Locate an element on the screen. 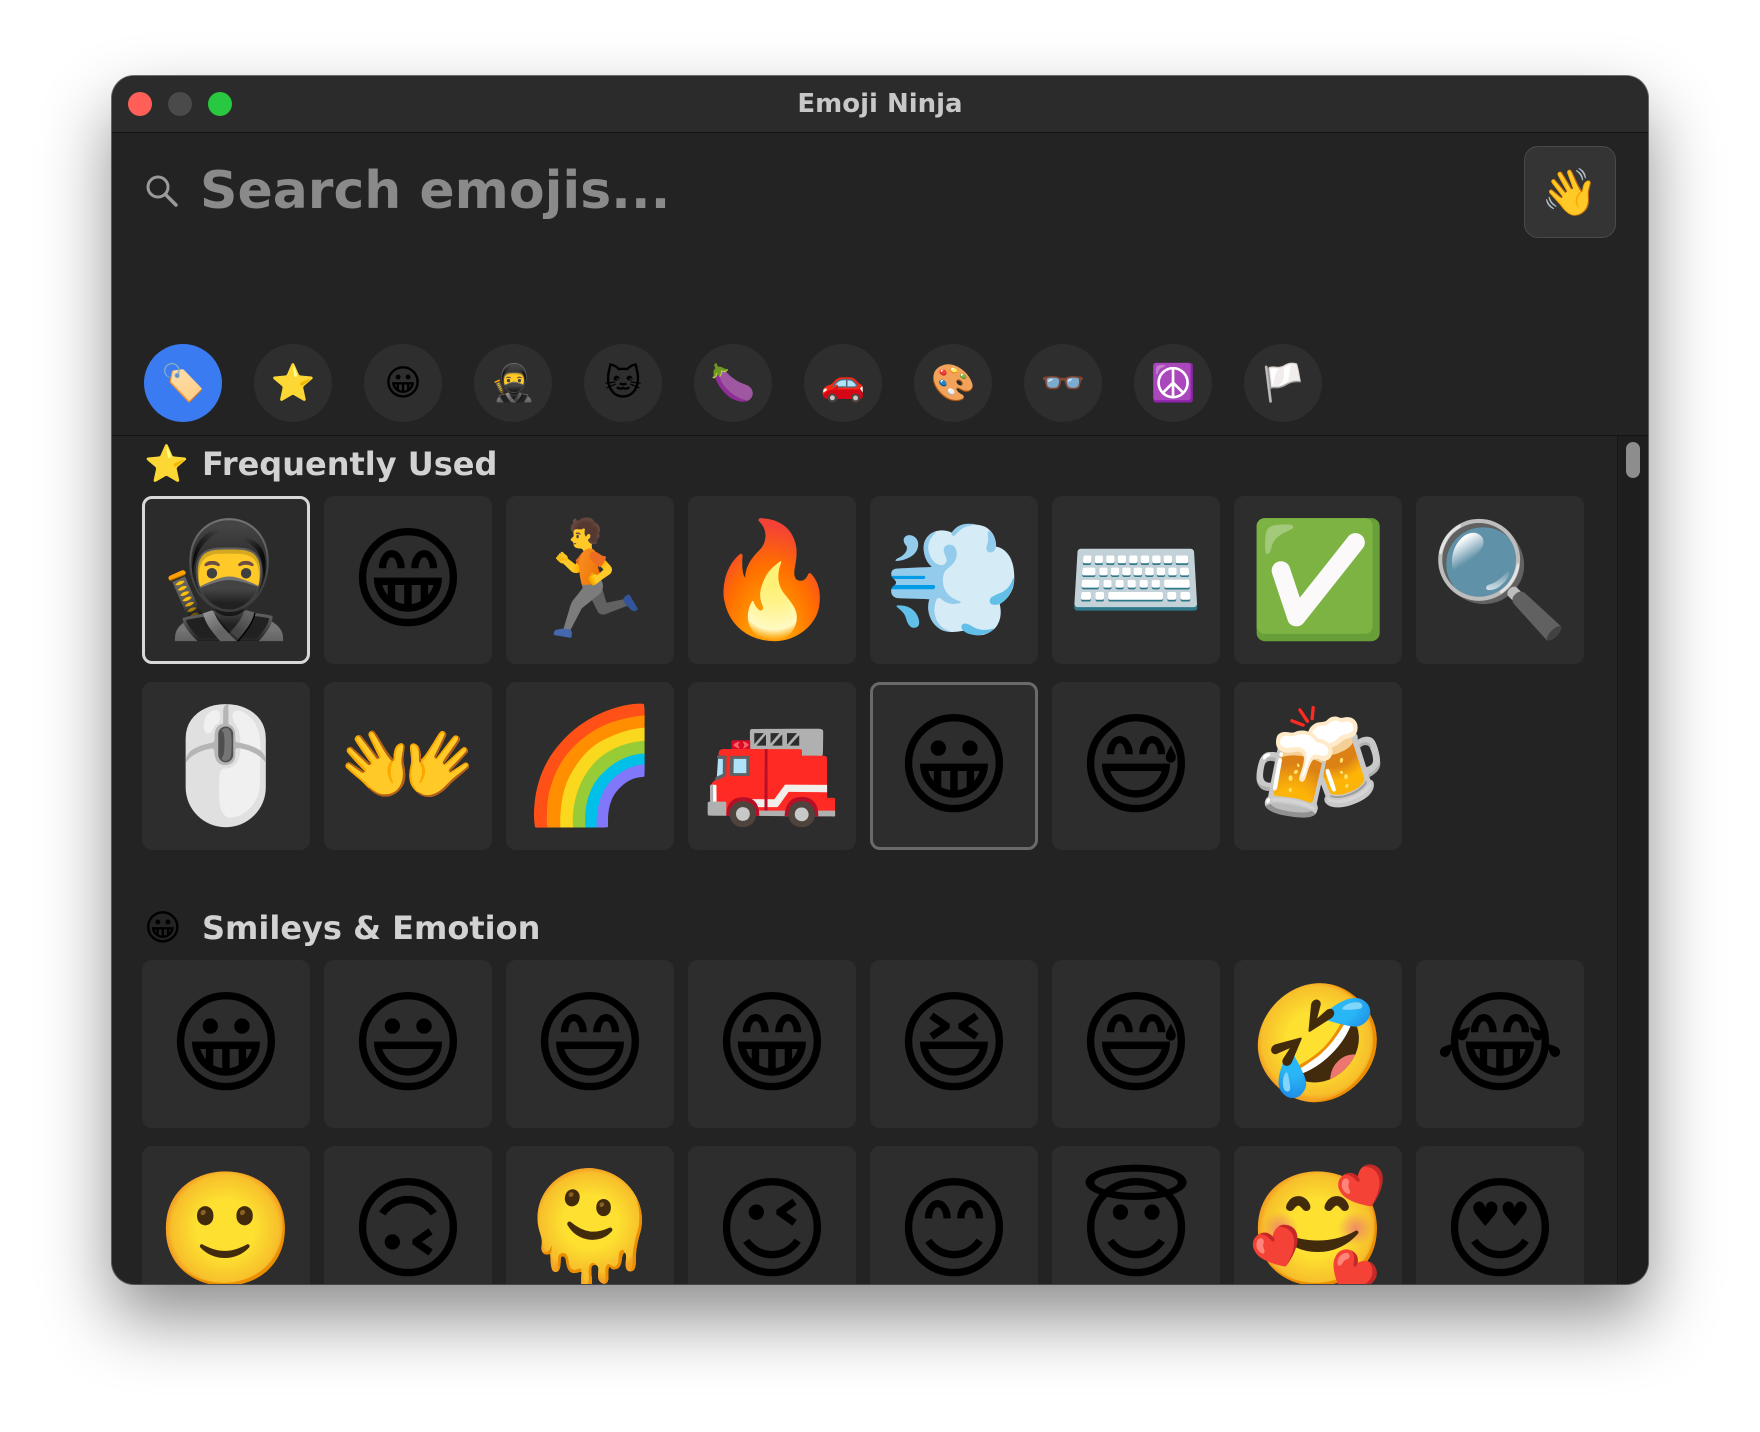 The width and height of the screenshot is (1760, 1432). category-tab-smiley: 😀 is located at coordinates (403, 383).